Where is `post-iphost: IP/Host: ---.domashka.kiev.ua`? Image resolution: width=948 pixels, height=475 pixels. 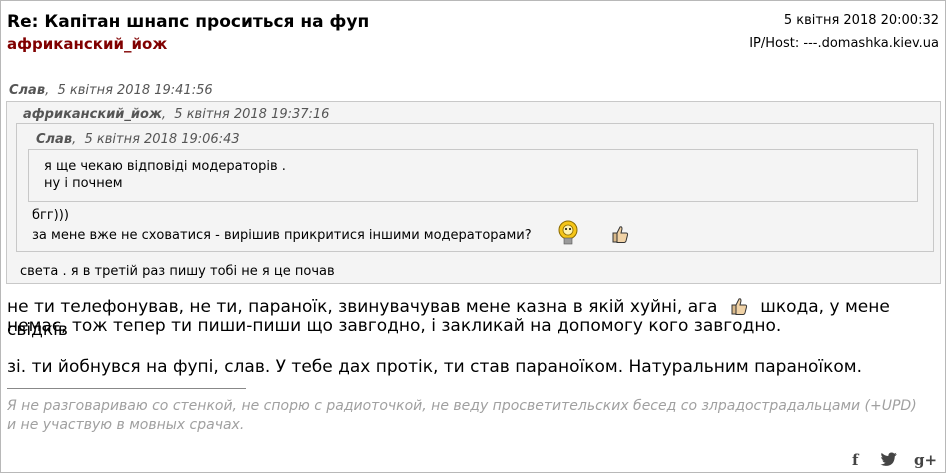
post-iphost: IP/Host: ---.domashka.kiev.ua is located at coordinates (844, 43).